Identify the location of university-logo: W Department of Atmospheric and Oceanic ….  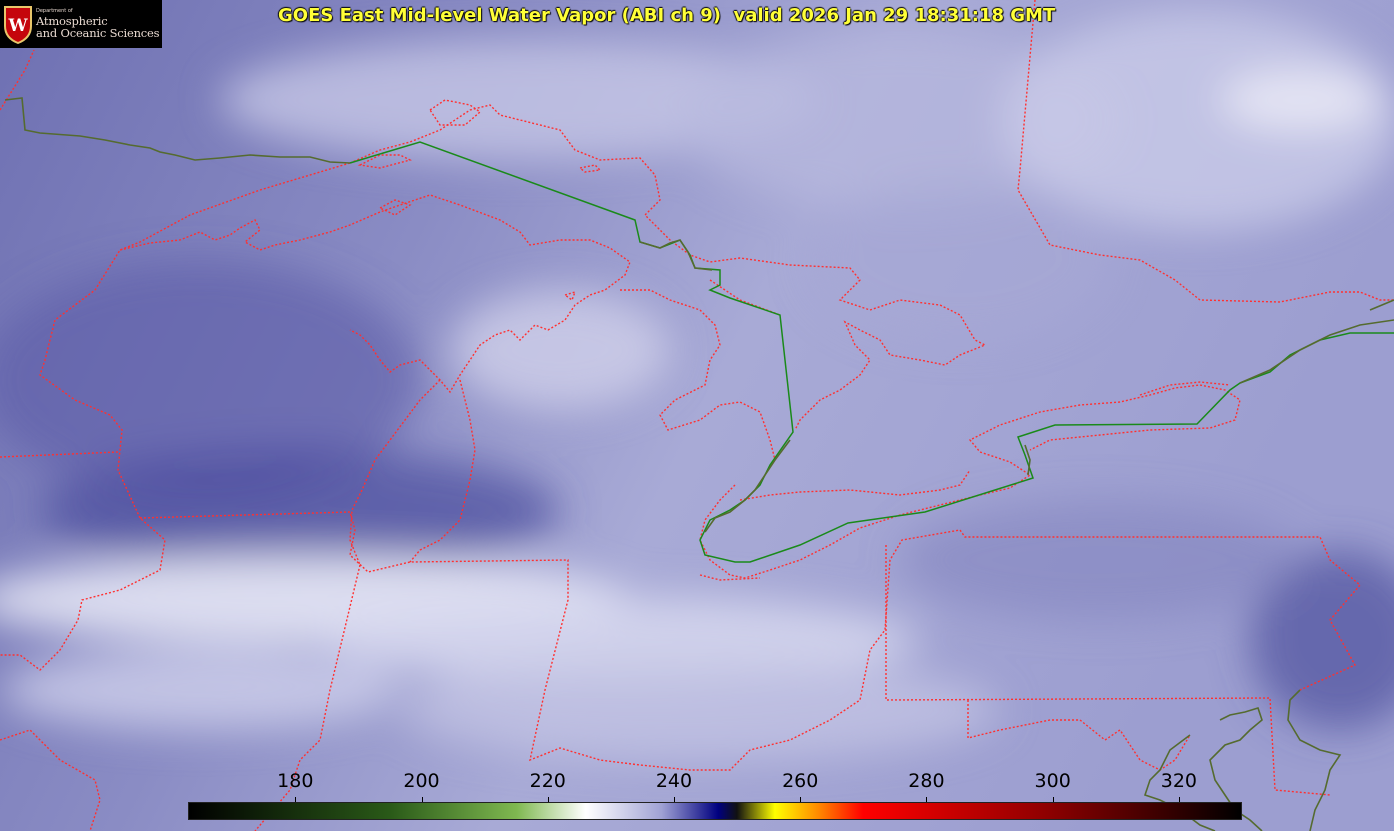
(81, 24).